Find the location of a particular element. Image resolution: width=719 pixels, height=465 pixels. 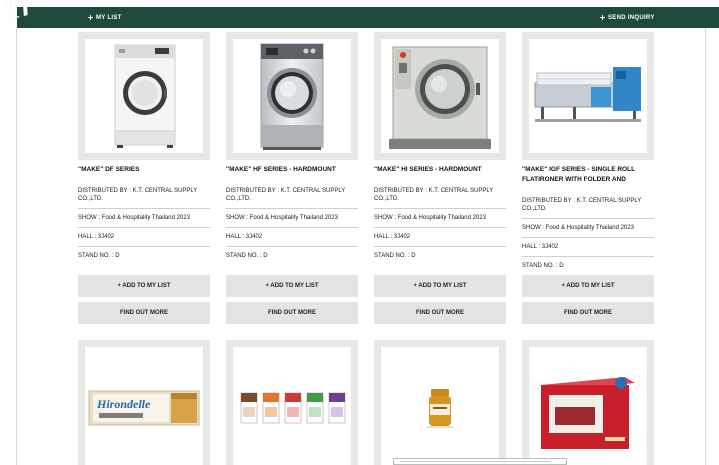

product-photo-red-box is located at coordinates (588, 413).